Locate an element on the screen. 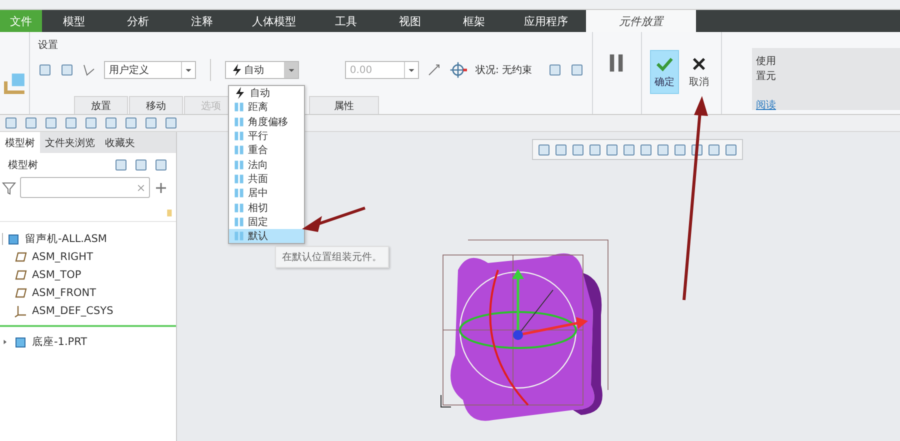 The height and width of the screenshot is (441, 900). dropdown-item: 重合 is located at coordinates (266, 150).